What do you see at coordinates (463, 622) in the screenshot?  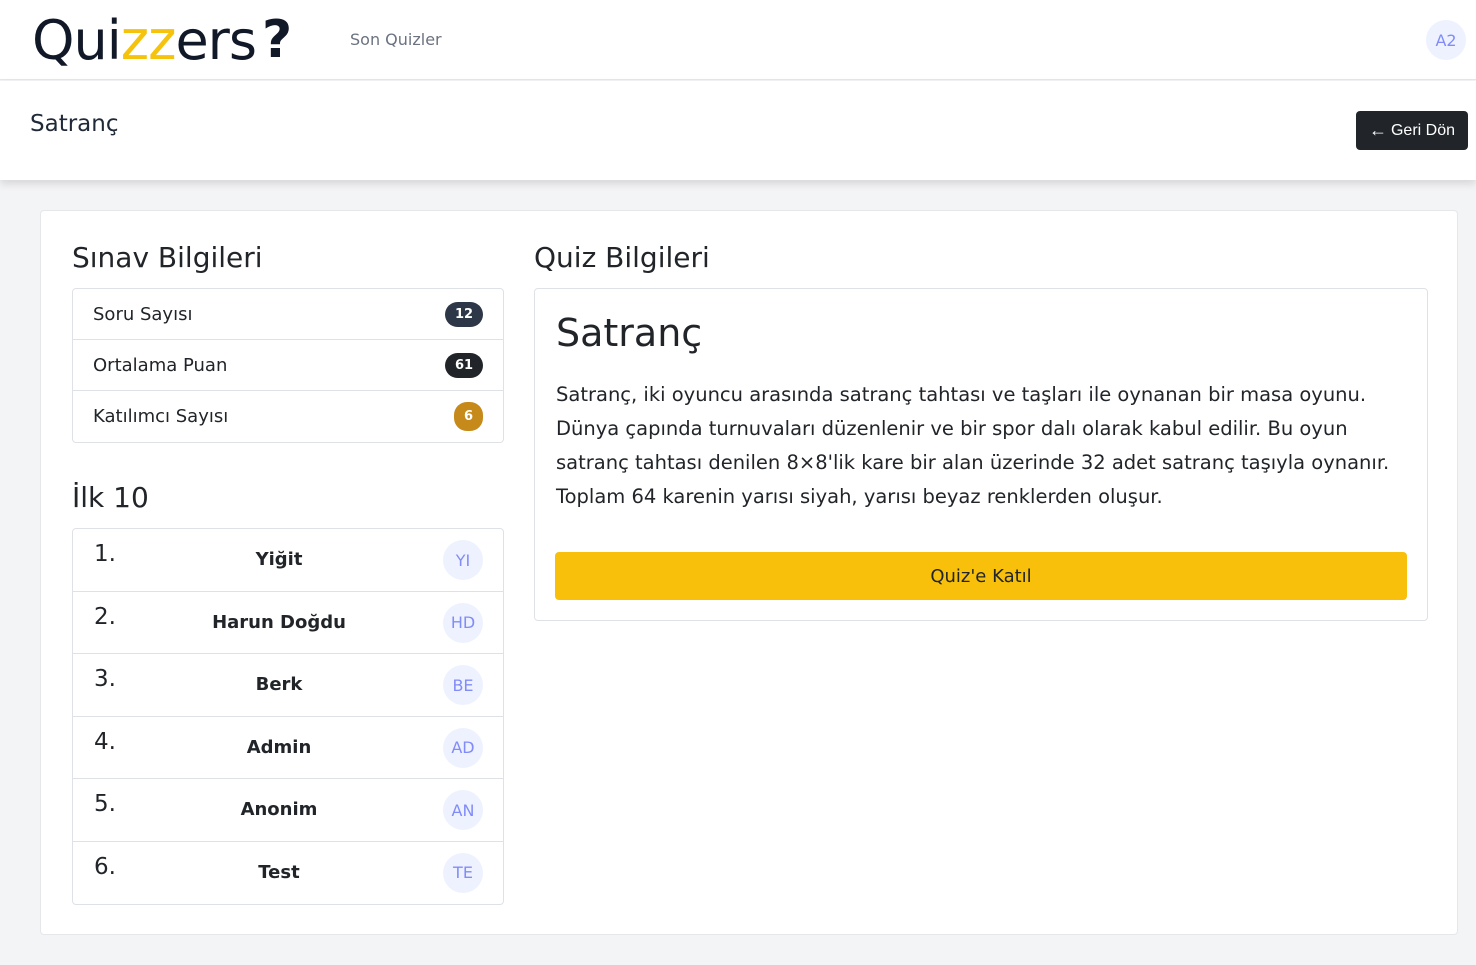 I see `player-avatar: HD` at bounding box center [463, 622].